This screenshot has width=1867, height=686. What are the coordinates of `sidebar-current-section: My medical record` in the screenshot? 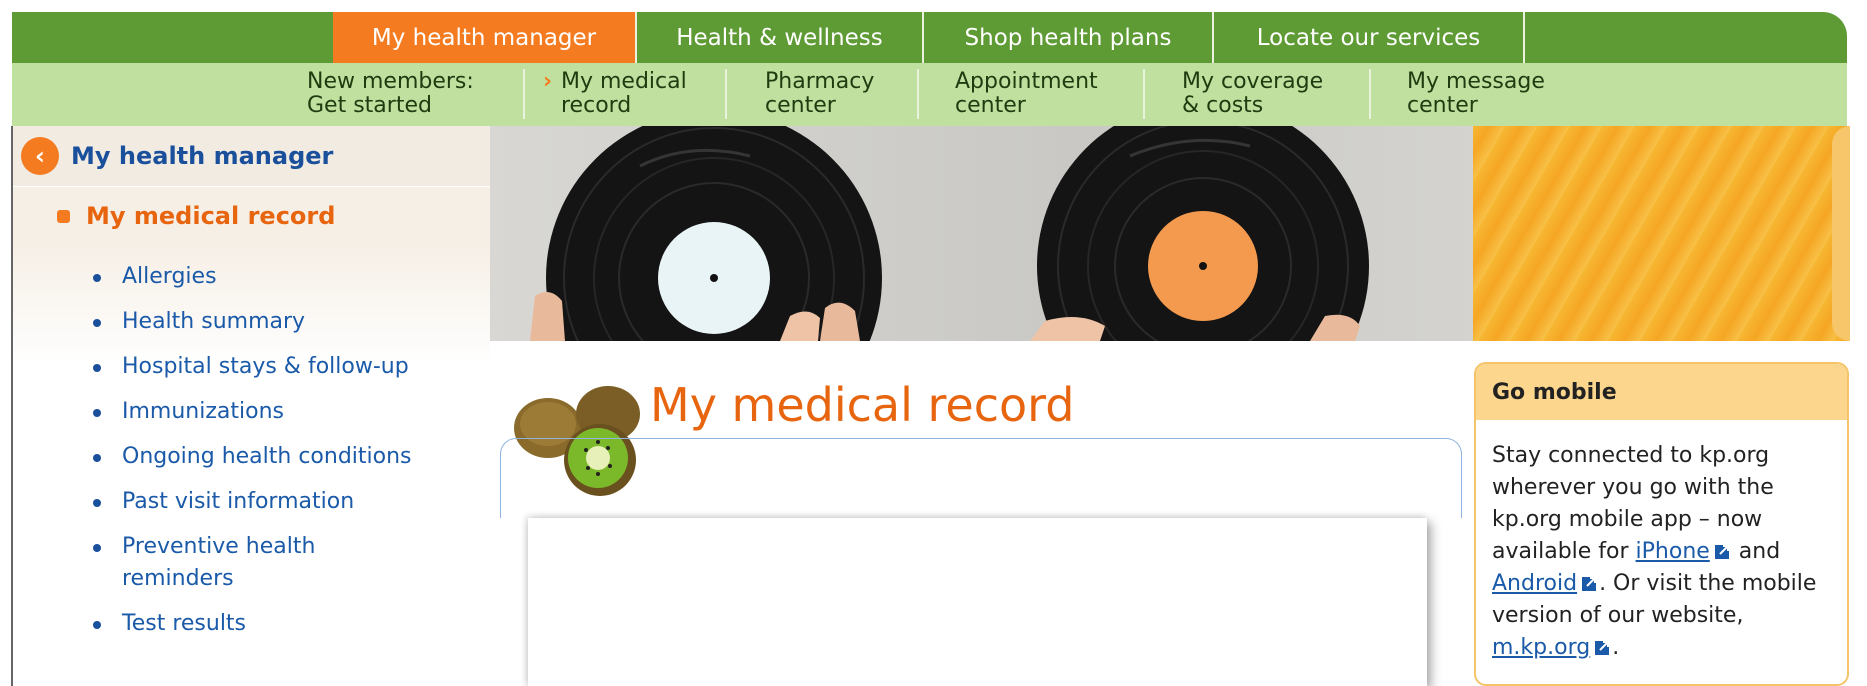 It's located at (251, 216).